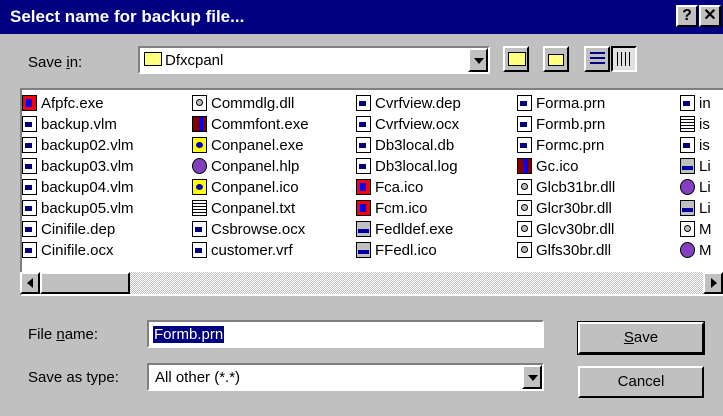 This screenshot has height=416, width=723. Describe the element at coordinates (516, 59) in the screenshot. I see `up-folder-button` at that location.